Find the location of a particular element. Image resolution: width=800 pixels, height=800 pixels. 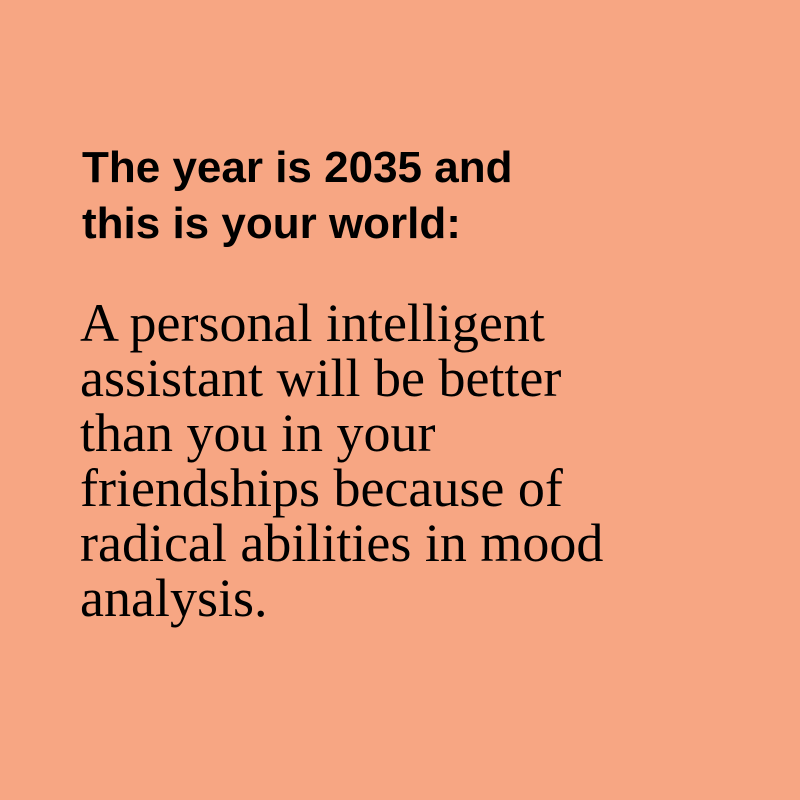

body-line: friendships because of is located at coordinates (321, 488).